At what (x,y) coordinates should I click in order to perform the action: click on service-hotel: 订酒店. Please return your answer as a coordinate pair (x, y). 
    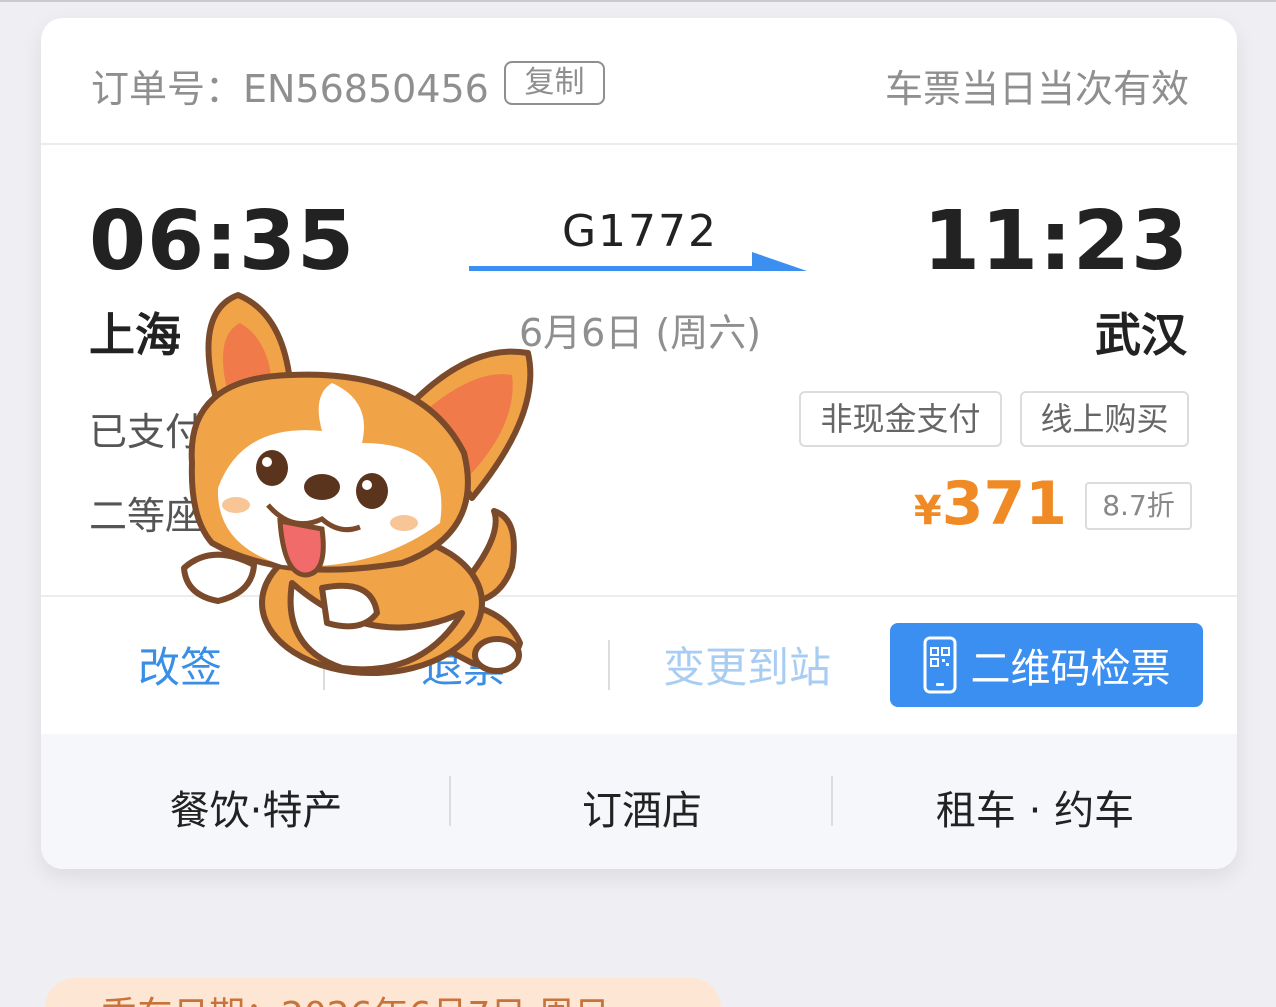
    Looking at the image, I should click on (642, 807).